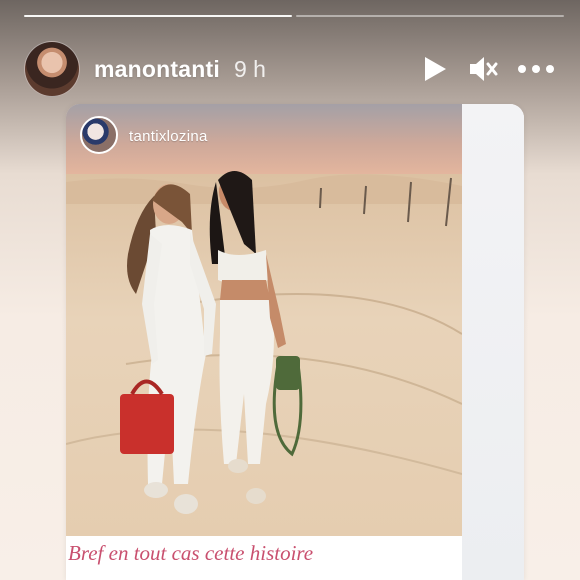 The height and width of the screenshot is (580, 580). I want to click on story-username: manontanti, so click(157, 69).